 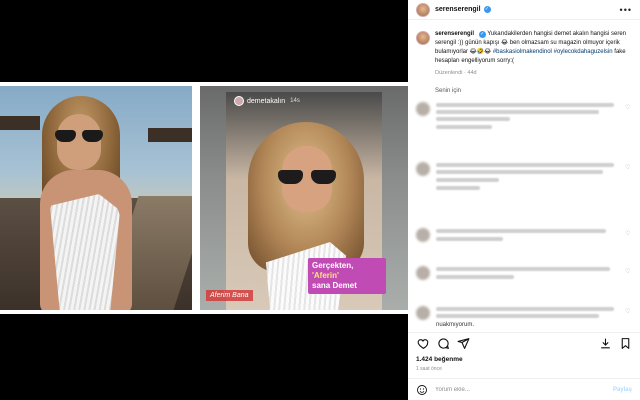 What do you see at coordinates (423, 344) in the screenshot?
I see `heart-icon` at bounding box center [423, 344].